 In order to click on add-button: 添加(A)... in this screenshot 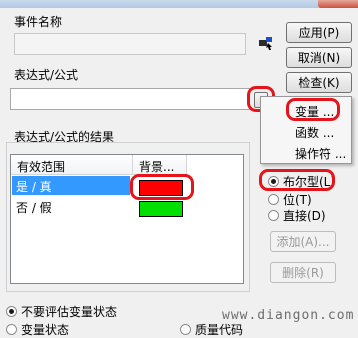, I will do `click(303, 241)`.